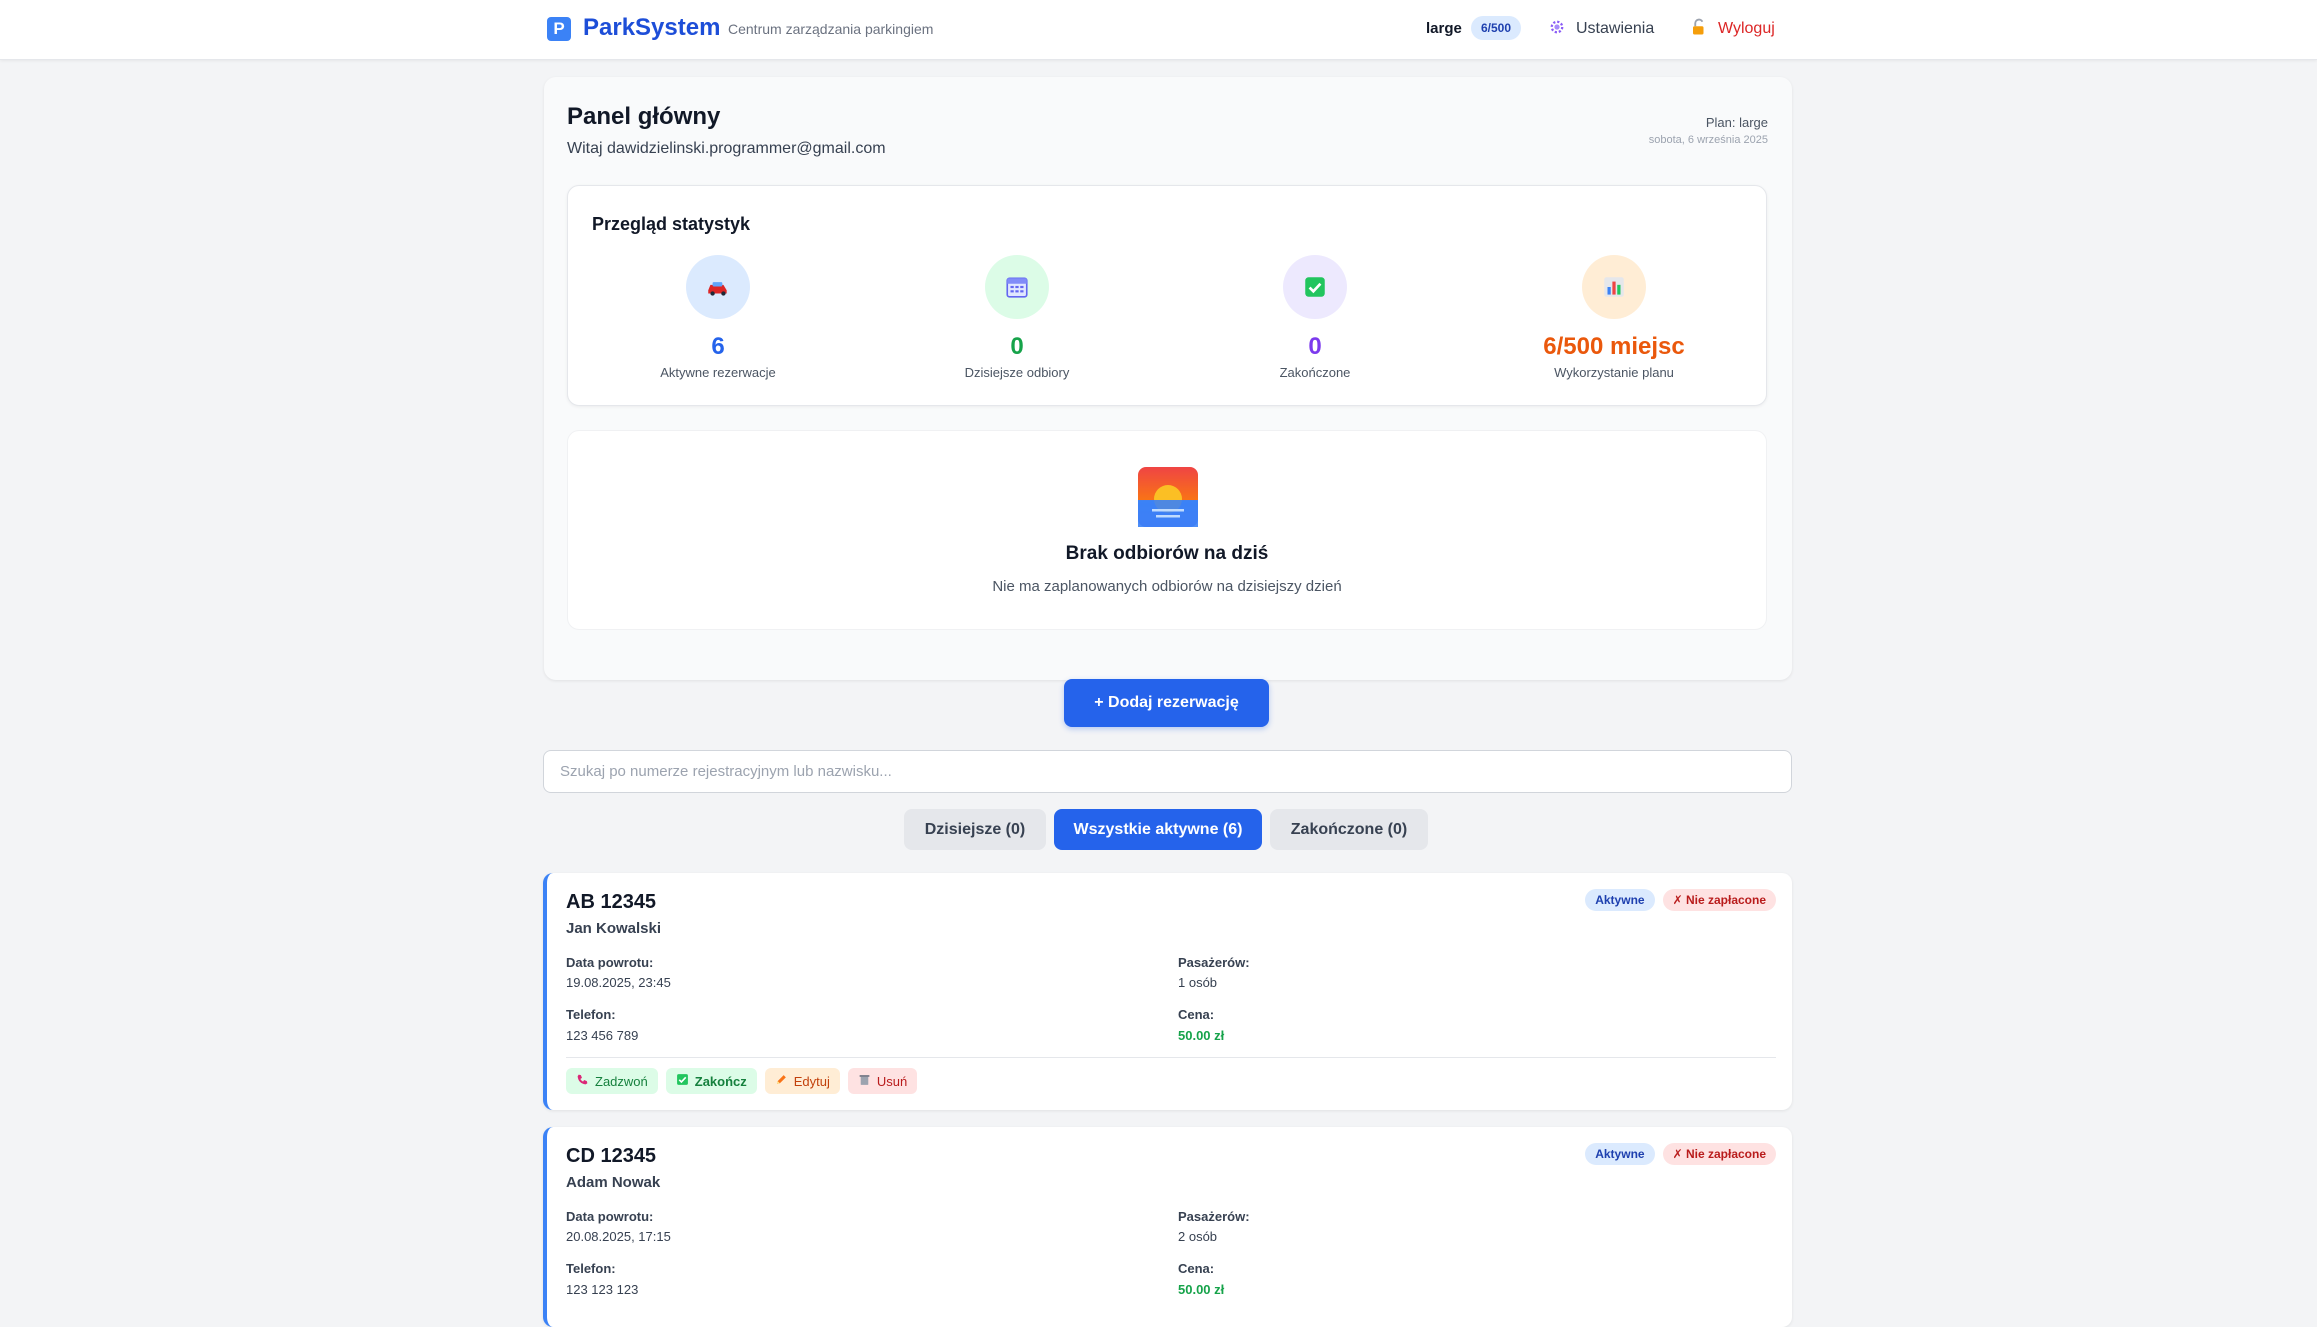 The image size is (2317, 1327). I want to click on stat-label: Zakończone, so click(1315, 372).